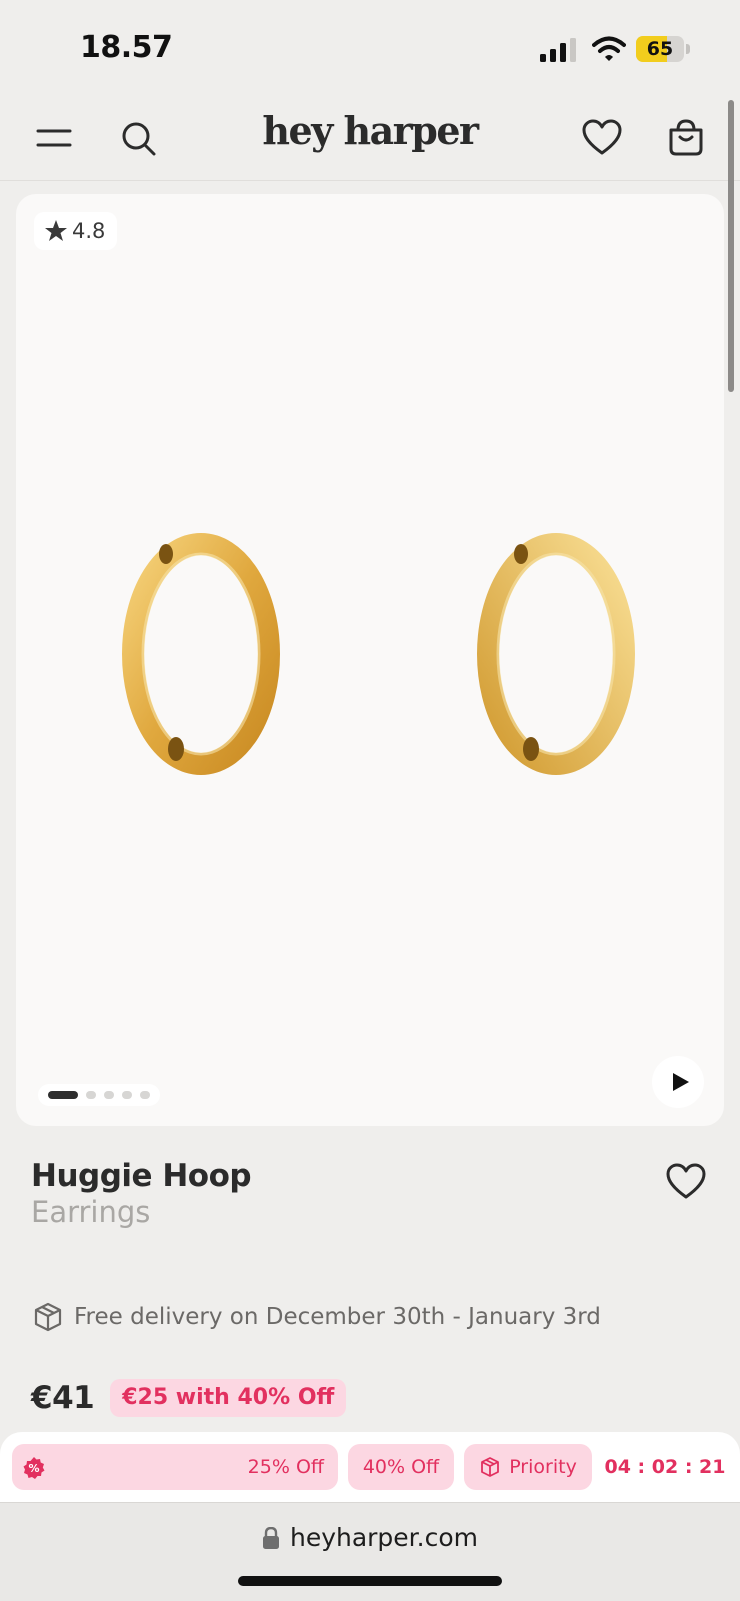  Describe the element at coordinates (54, 138) in the screenshot. I see `menu-icon` at that location.